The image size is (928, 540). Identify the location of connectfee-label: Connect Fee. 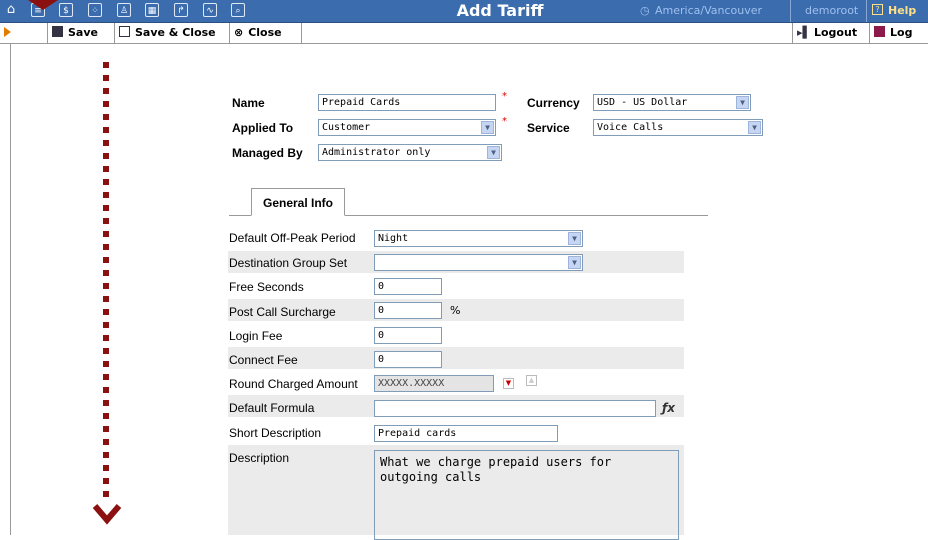
(263, 360).